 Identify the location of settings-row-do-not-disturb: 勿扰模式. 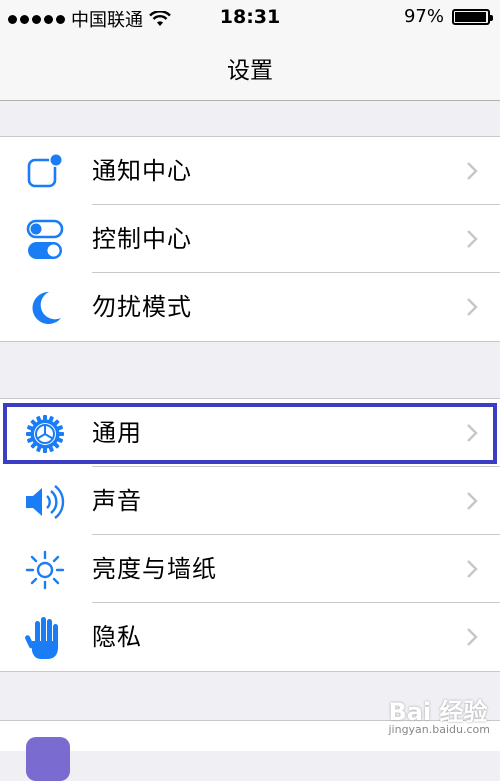
(250, 307).